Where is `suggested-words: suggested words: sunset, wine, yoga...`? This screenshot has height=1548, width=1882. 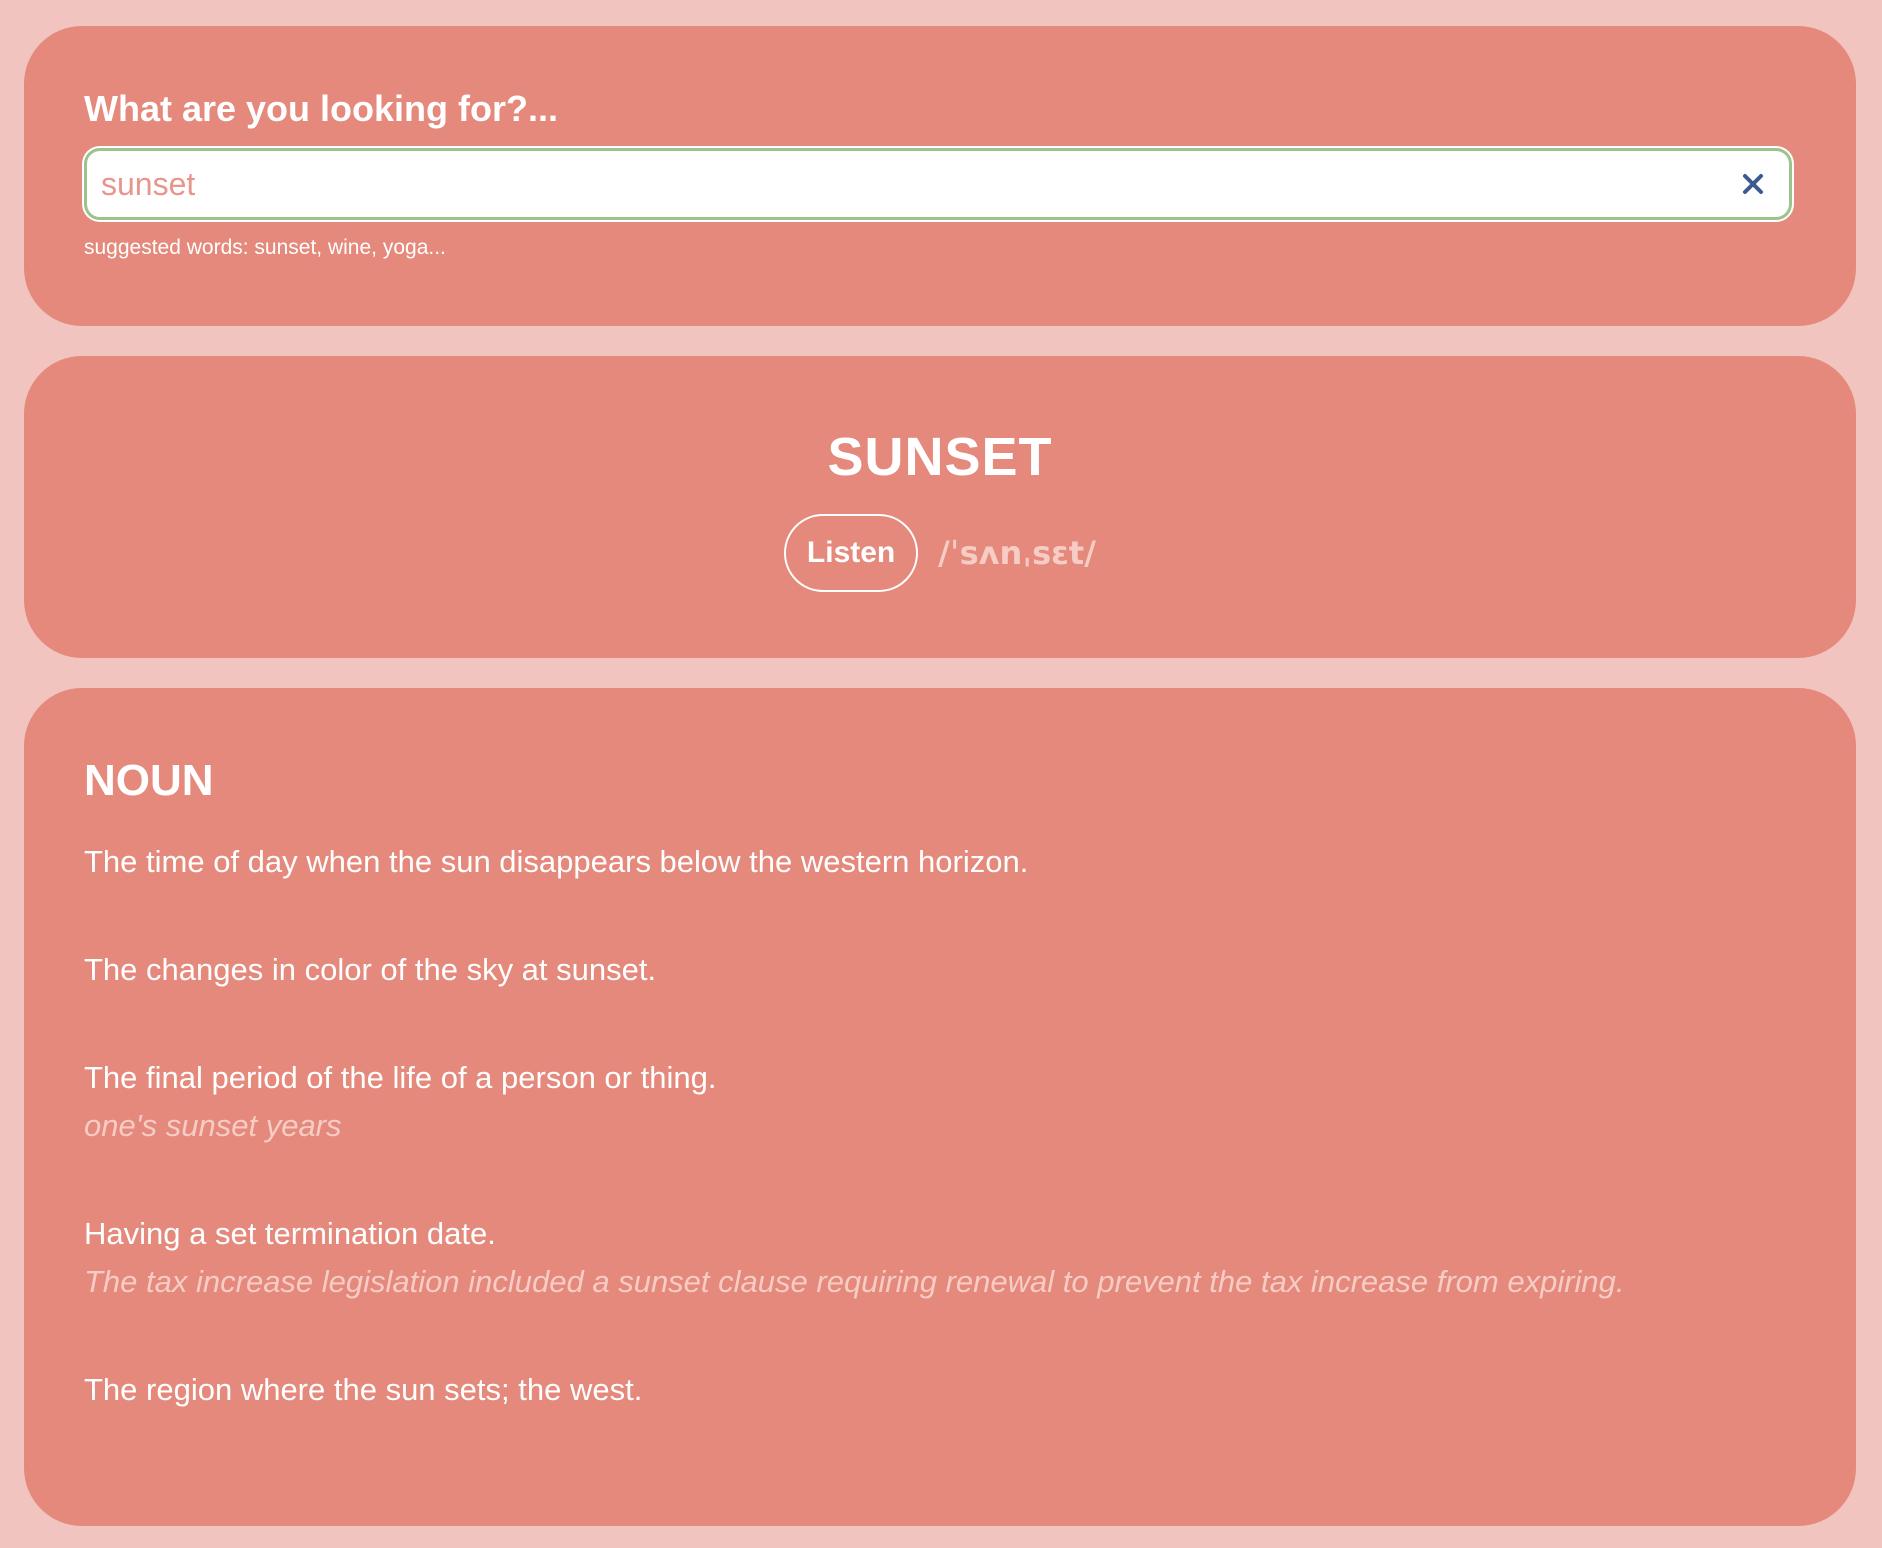 suggested-words: suggested words: sunset, wine, yoga... is located at coordinates (265, 247).